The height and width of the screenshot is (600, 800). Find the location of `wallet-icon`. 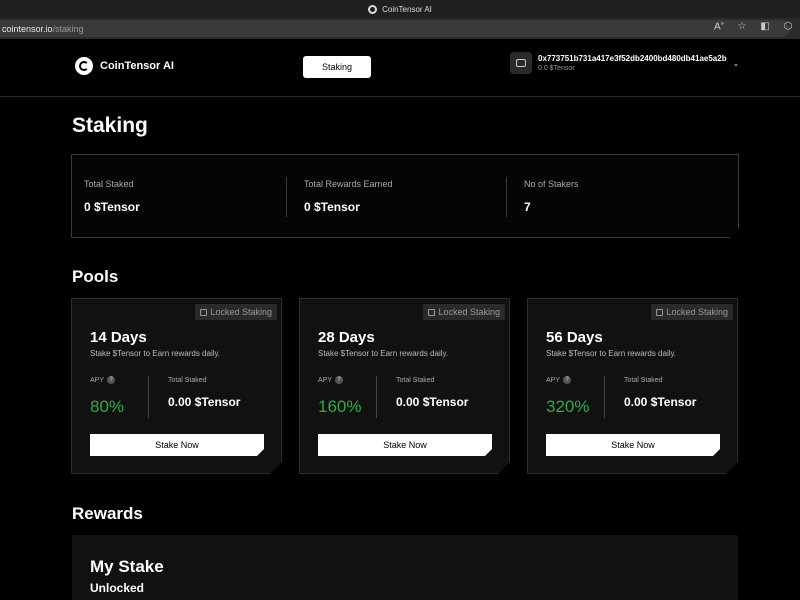

wallet-icon is located at coordinates (521, 63).